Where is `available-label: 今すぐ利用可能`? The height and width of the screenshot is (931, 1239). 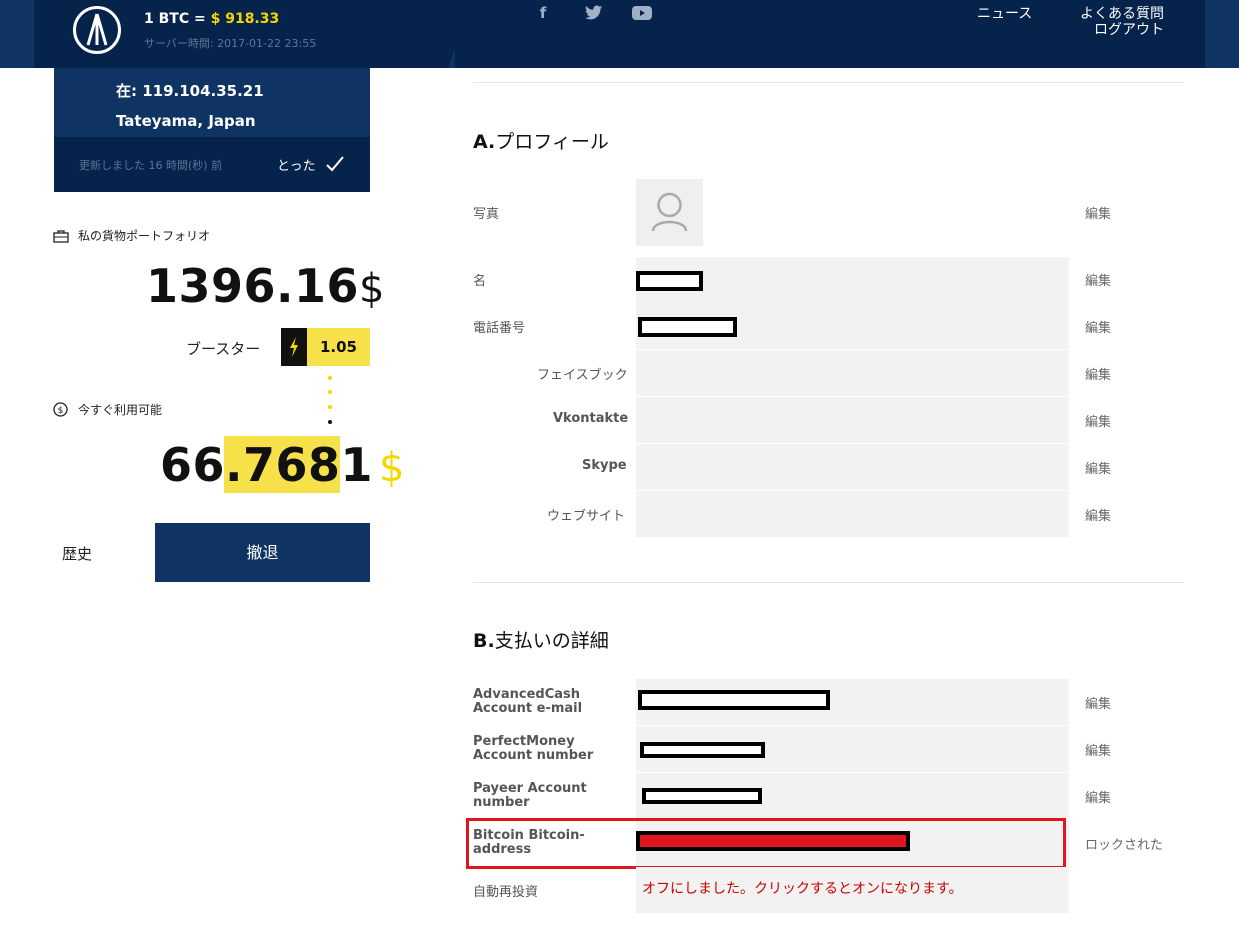
available-label: 今すぐ利用可能 is located at coordinates (120, 410).